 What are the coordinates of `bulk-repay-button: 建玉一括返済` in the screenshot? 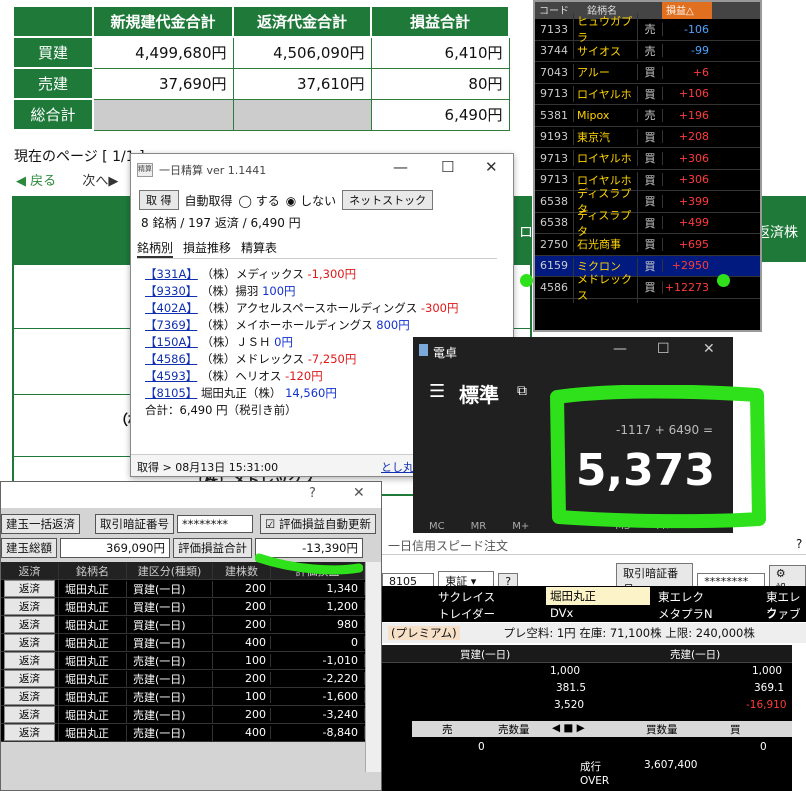 It's located at (40, 524).